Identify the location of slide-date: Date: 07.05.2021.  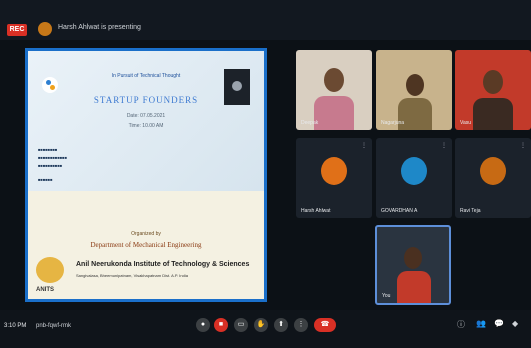
(146, 116).